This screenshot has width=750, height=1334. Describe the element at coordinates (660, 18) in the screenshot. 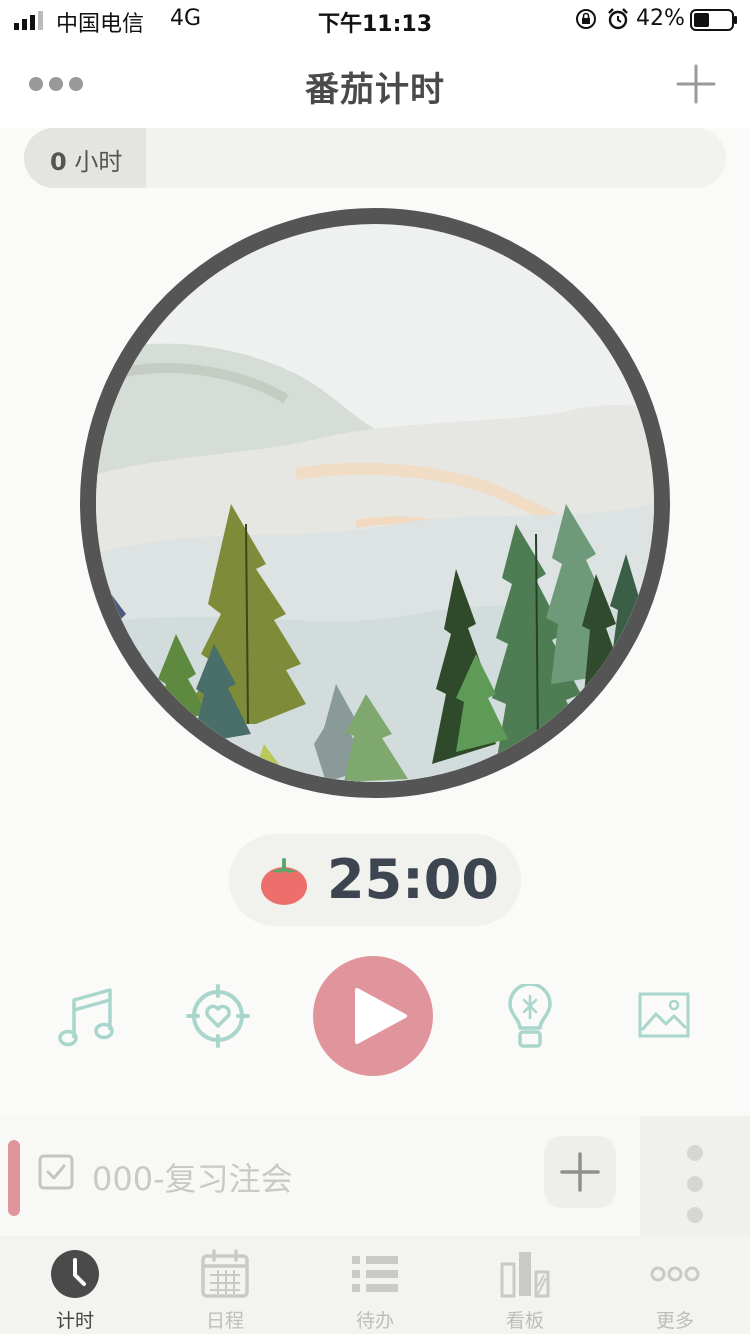

I see `battery-percent: 42%` at that location.